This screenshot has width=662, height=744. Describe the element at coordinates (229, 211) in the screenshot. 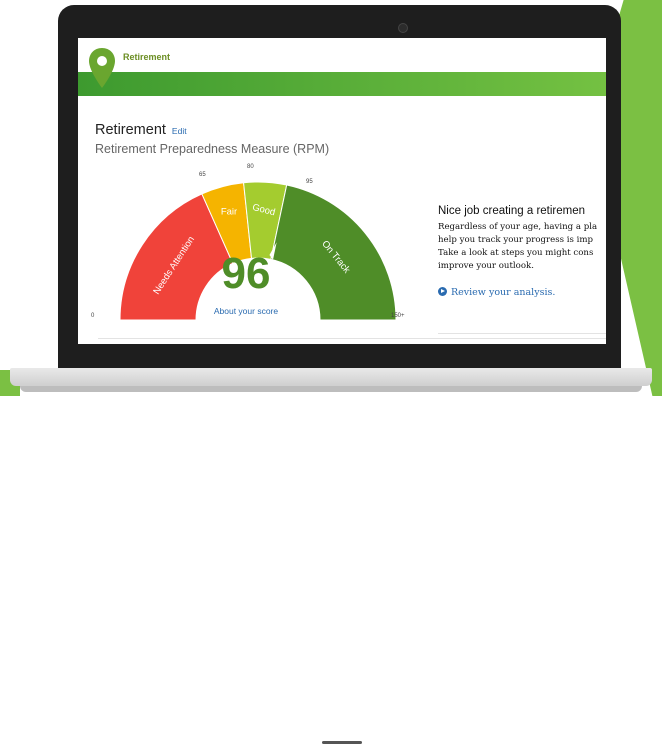

I see `fair-label: Fair` at that location.